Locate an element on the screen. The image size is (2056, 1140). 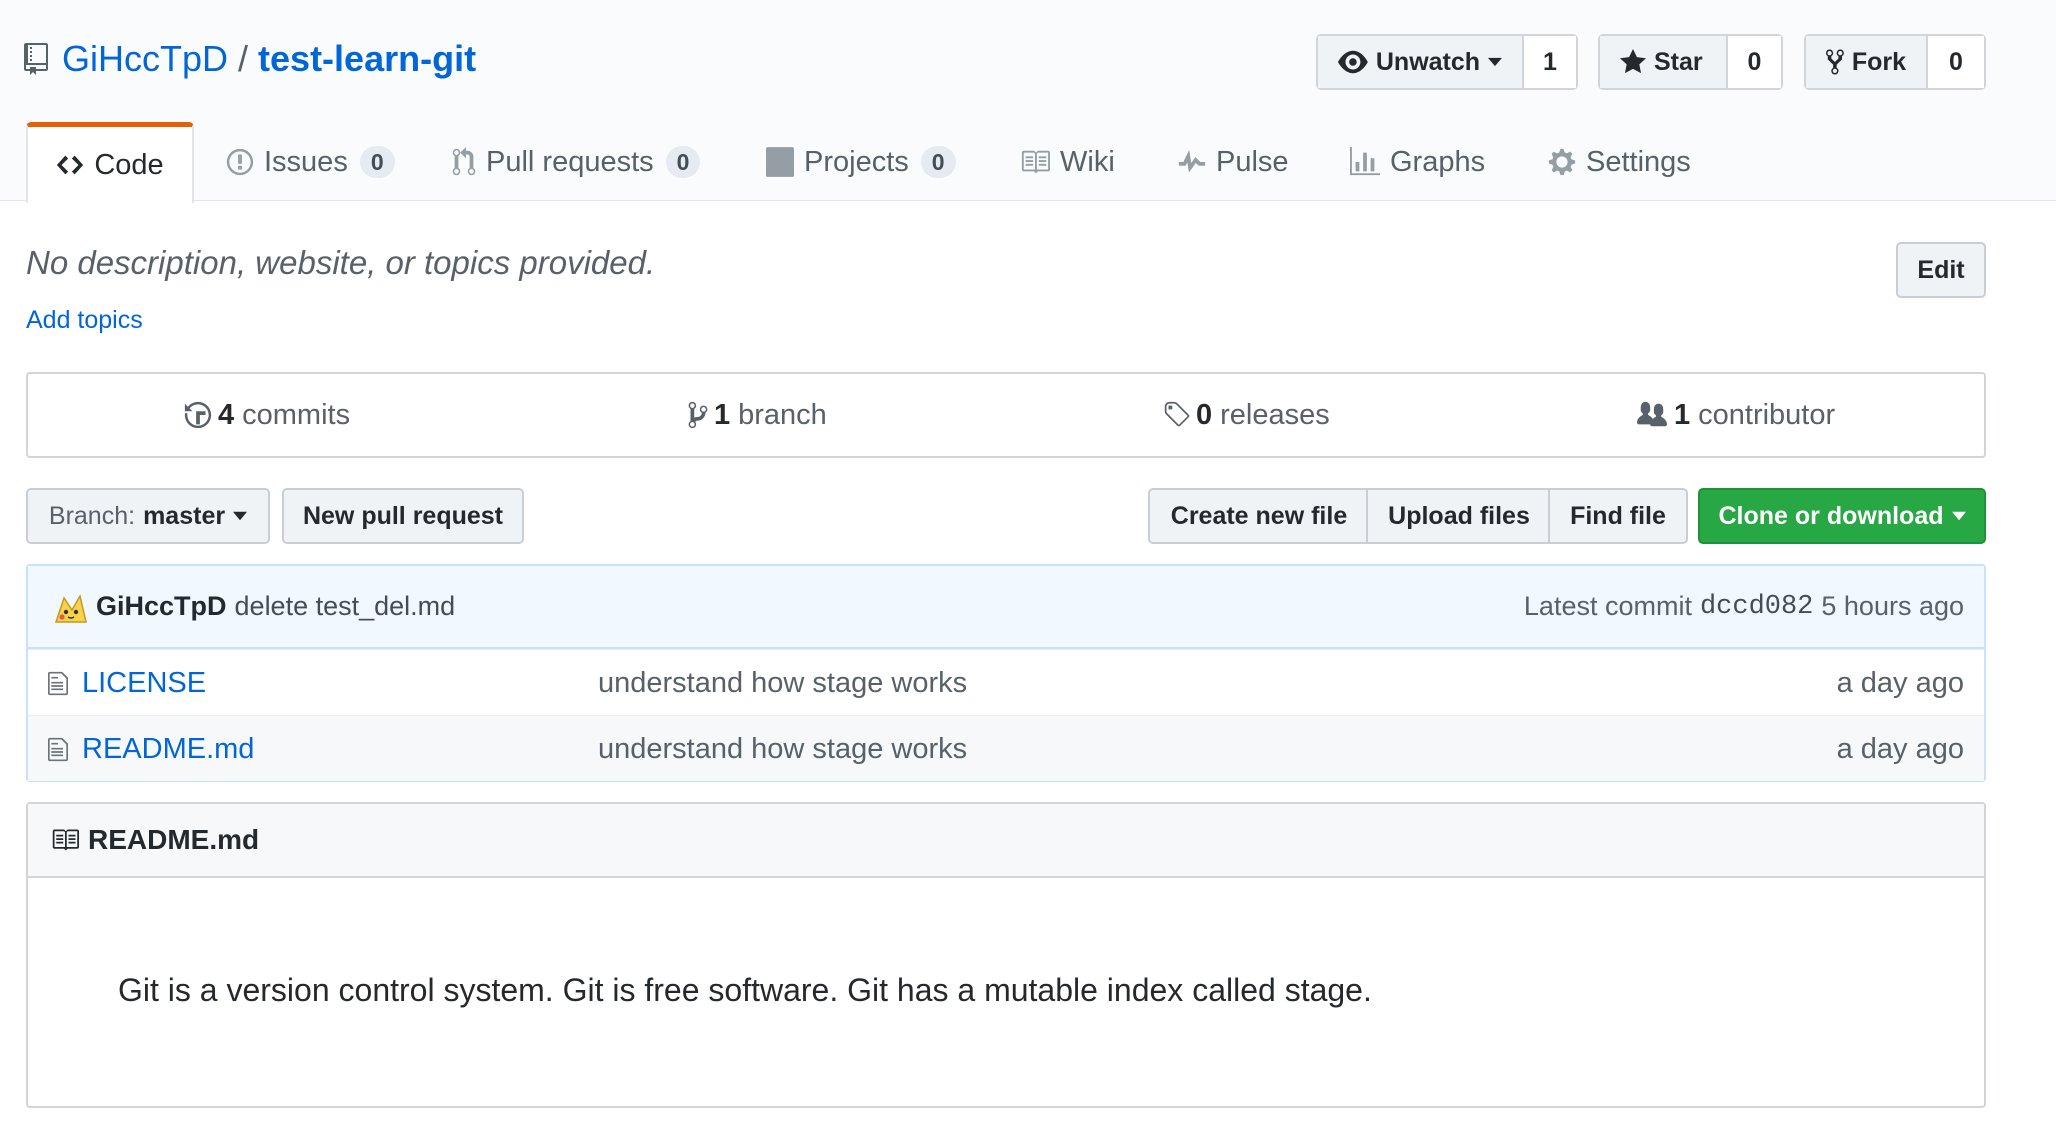
fork-button: Fork is located at coordinates (1867, 62).